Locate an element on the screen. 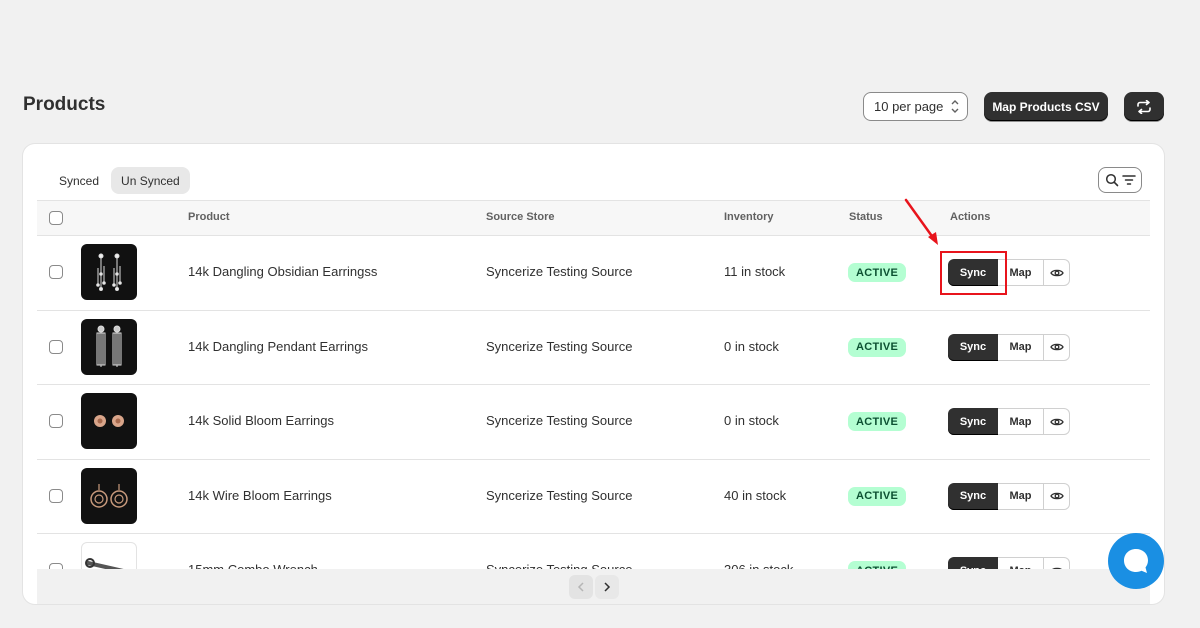 Image resolution: width=1200 pixels, height=628 pixels. product-name: 14k Dangling Obsidian Earringss is located at coordinates (283, 271).